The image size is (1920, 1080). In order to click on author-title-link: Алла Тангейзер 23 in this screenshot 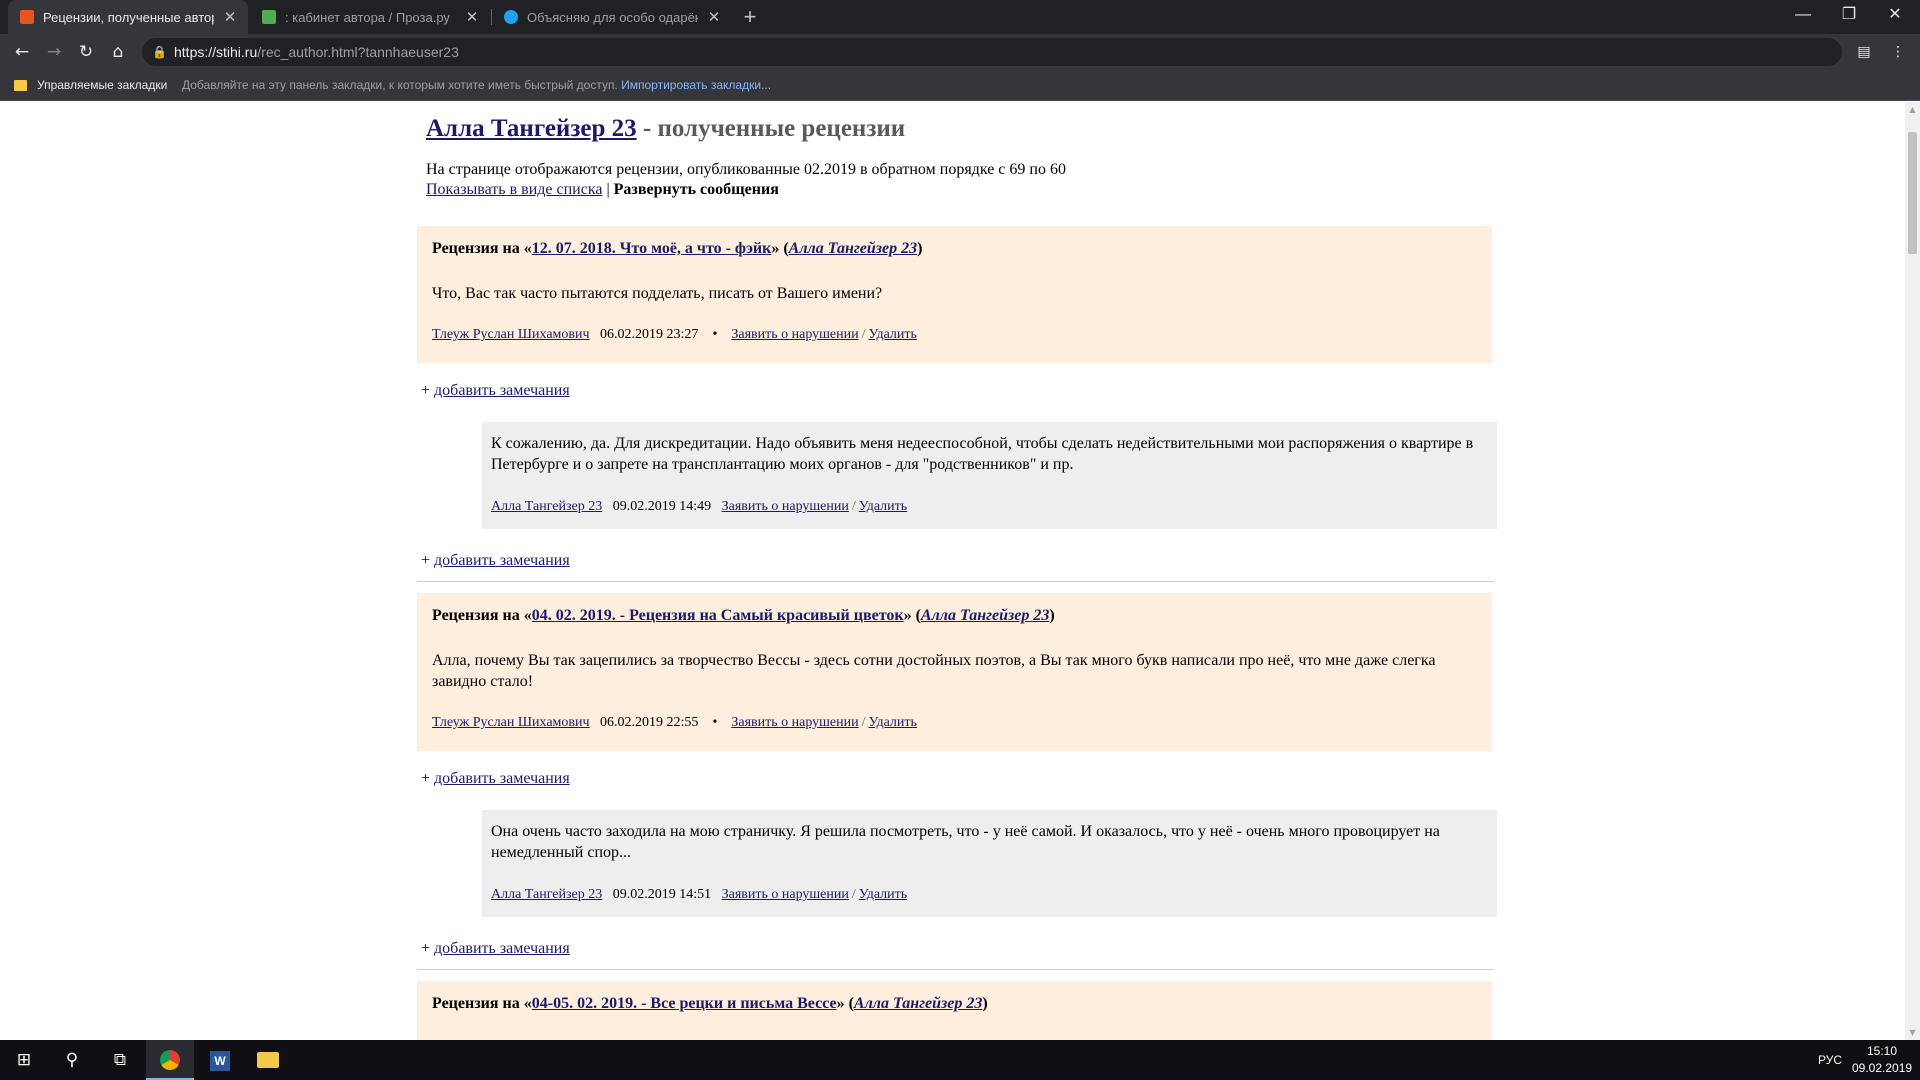, I will do `click(531, 128)`.